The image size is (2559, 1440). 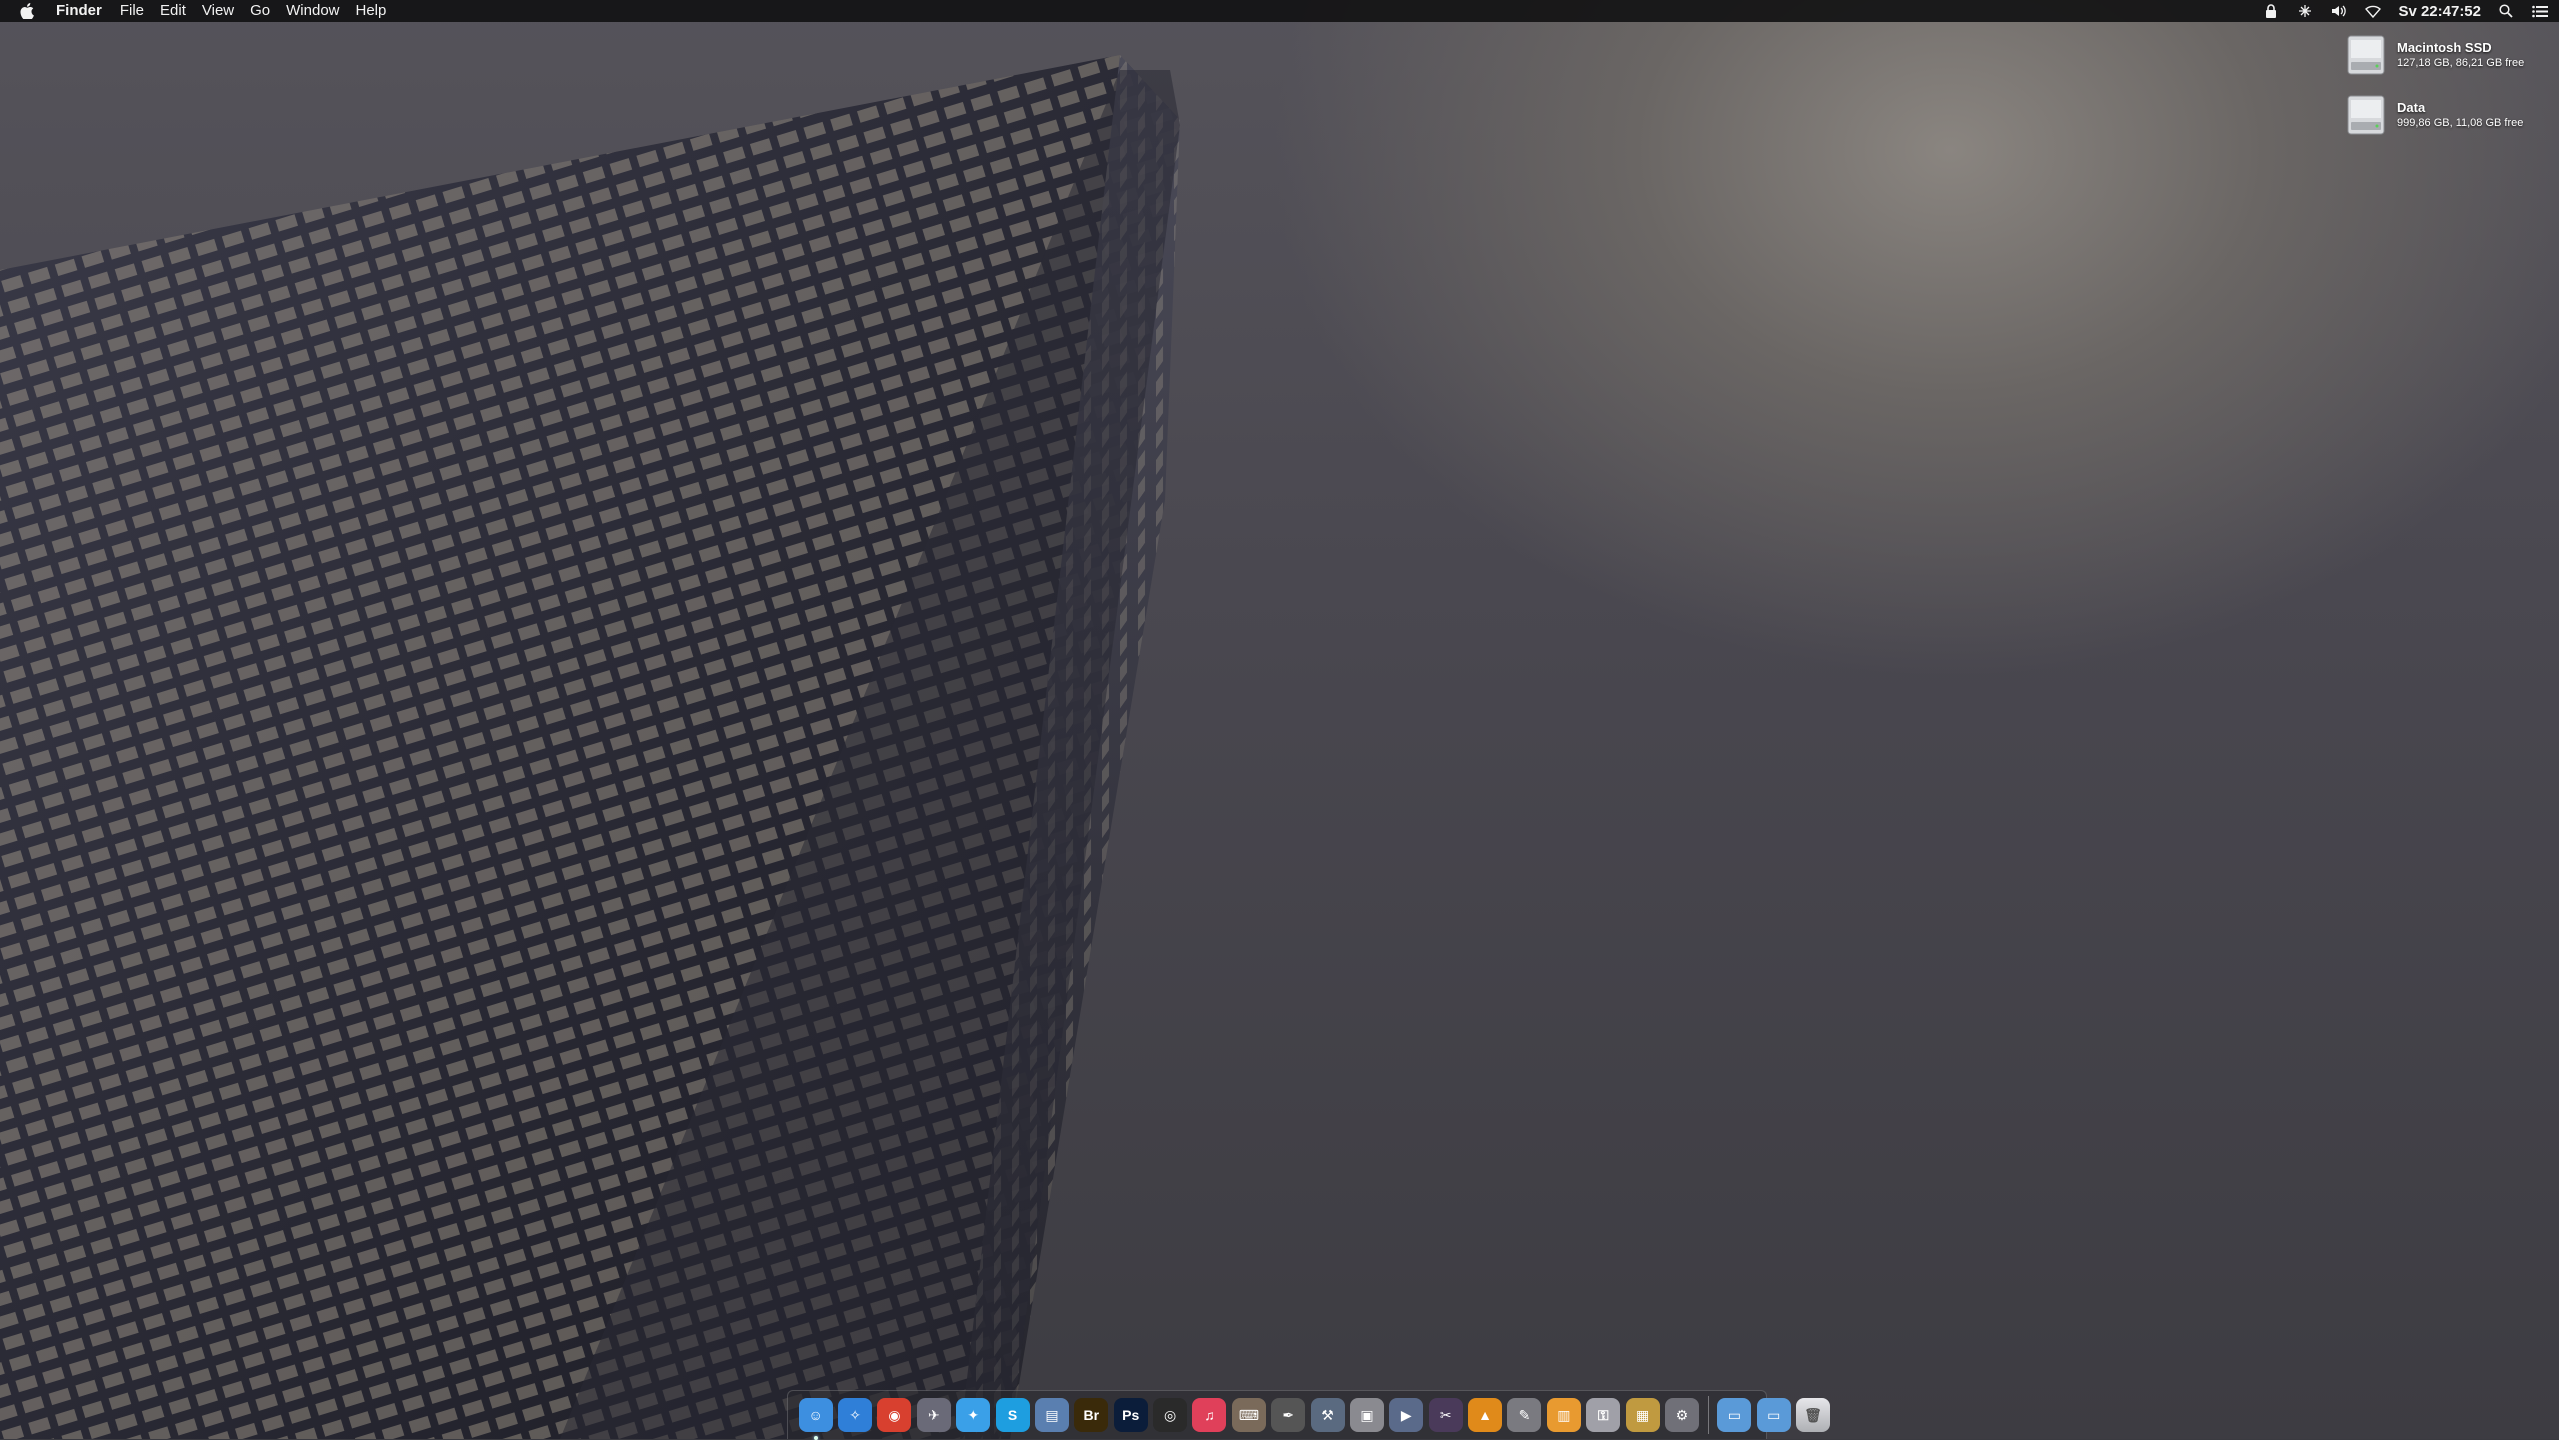 What do you see at coordinates (1288, 1415) in the screenshot?
I see `dock-utility-icon: ✒` at bounding box center [1288, 1415].